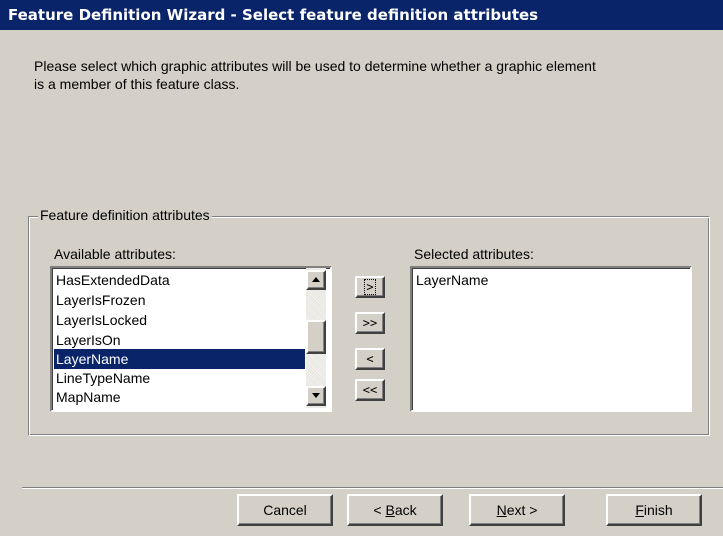  Describe the element at coordinates (540, 280) in the screenshot. I see `list-item: LayerName` at that location.